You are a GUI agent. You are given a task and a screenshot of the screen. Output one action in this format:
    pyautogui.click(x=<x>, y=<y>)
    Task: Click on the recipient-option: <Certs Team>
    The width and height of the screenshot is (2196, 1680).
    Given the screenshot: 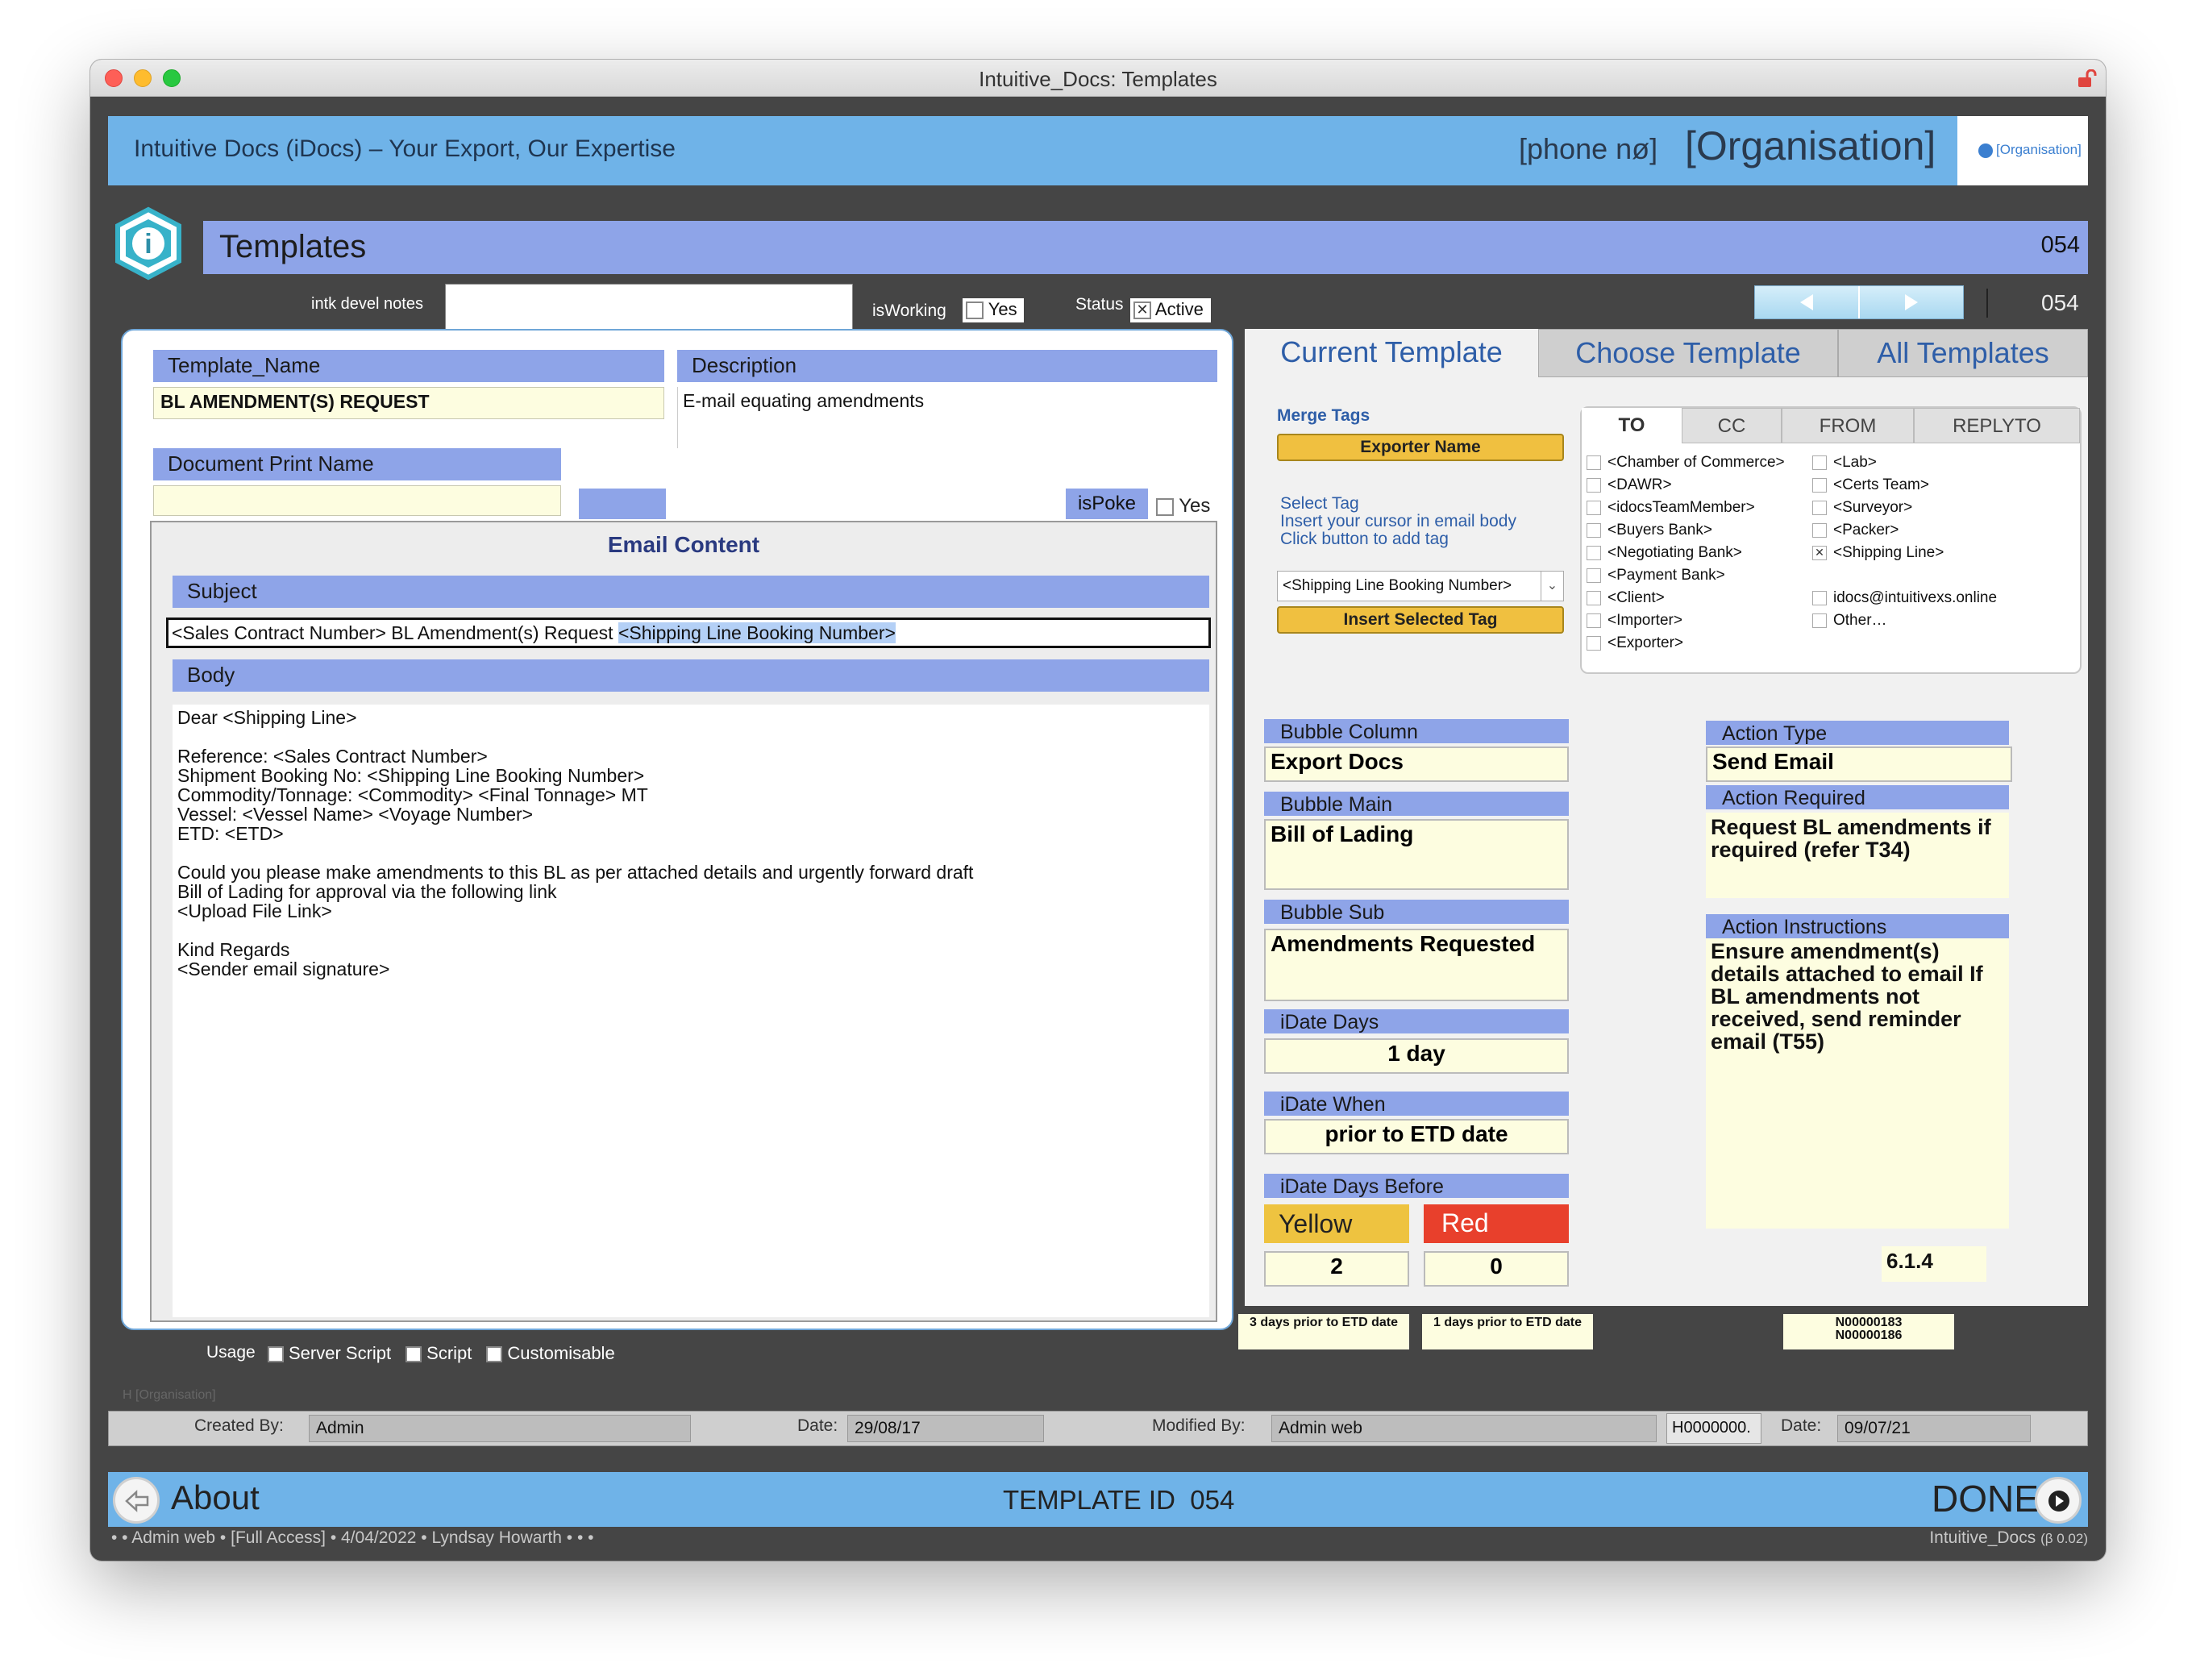 What is the action you would take?
    pyautogui.click(x=1905, y=485)
    